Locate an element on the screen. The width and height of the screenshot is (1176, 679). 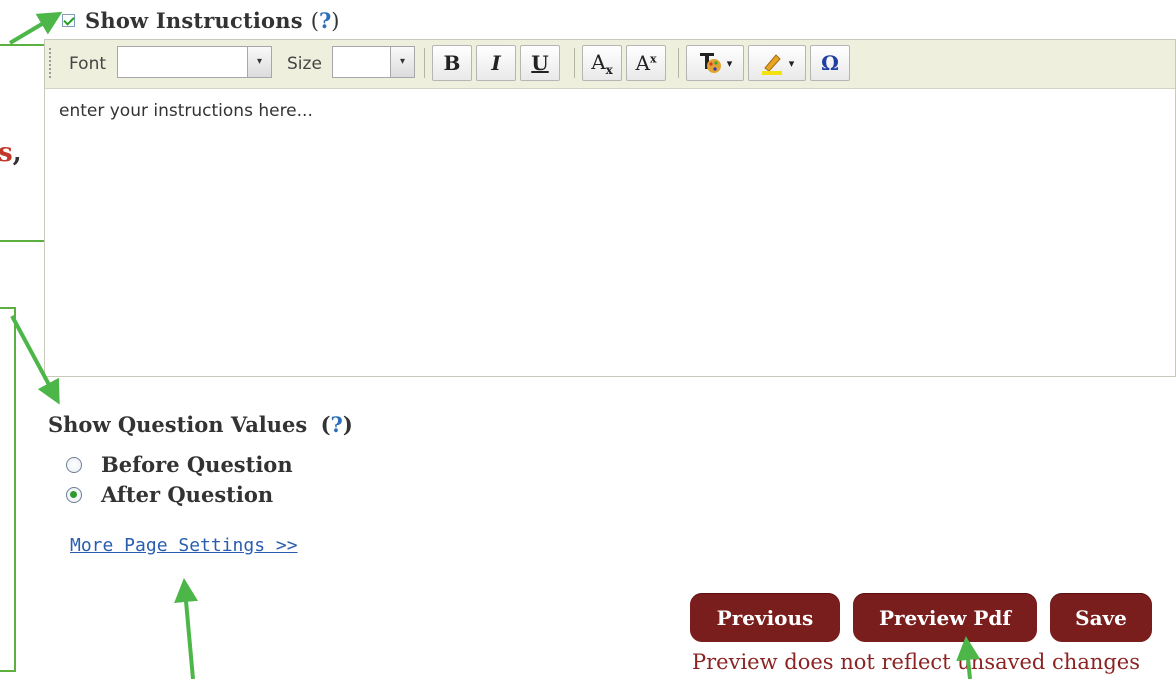
preview-pdf-button: Preview Pdf is located at coordinates (945, 617).